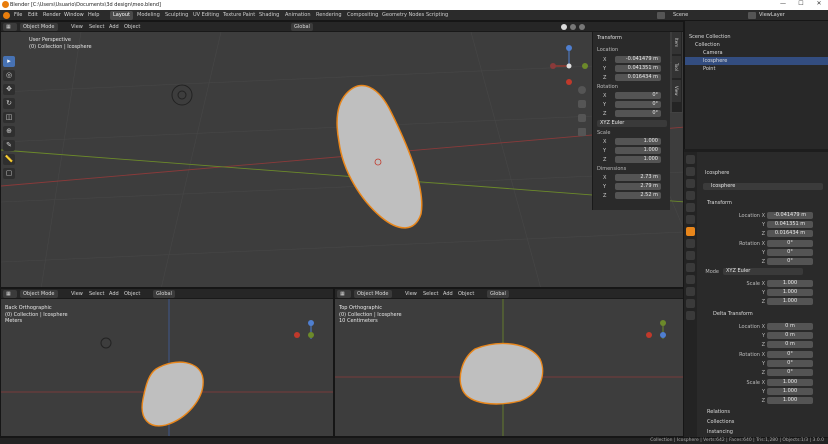  I want to click on menu-help: Help, so click(93, 15).